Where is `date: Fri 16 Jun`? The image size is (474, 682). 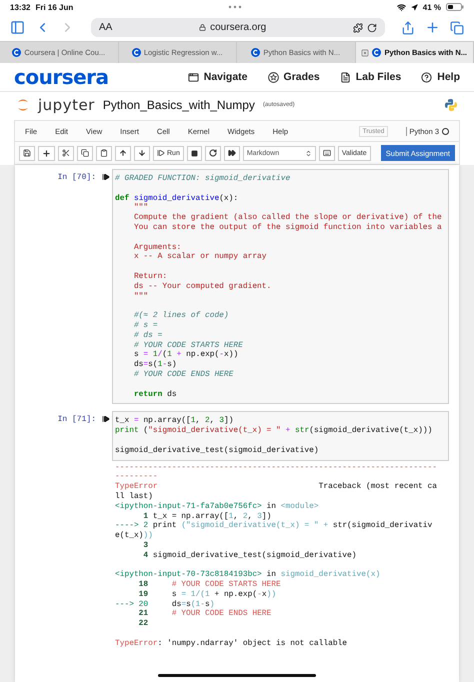
date: Fri 16 Jun is located at coordinates (54, 7).